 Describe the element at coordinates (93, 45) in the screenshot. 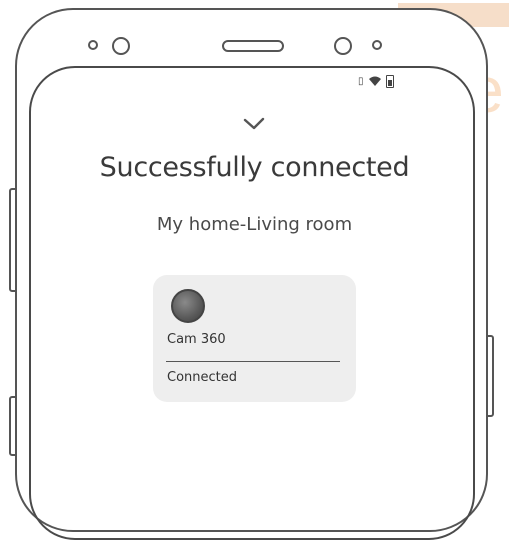

I see `sensor-dot` at that location.